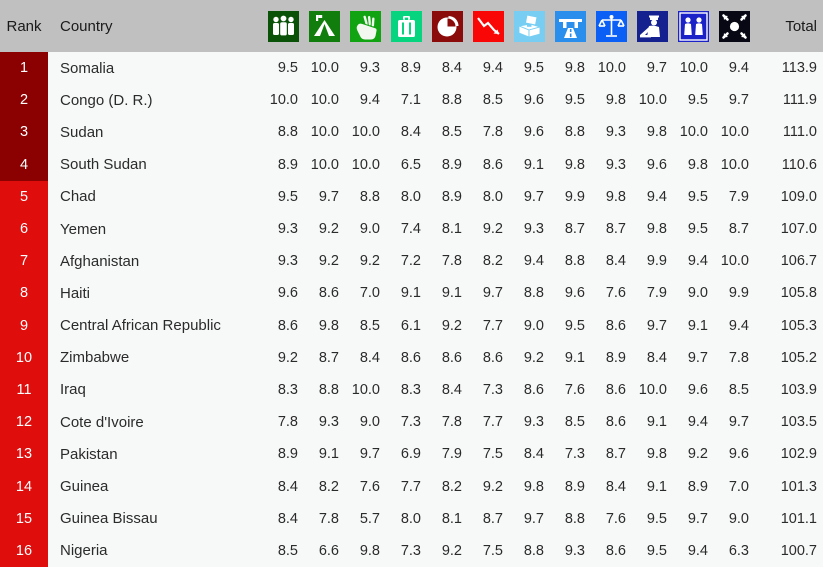 This screenshot has height=567, width=823. Describe the element at coordinates (492, 132) in the screenshot. I see `score-cell-6: 7.8` at that location.